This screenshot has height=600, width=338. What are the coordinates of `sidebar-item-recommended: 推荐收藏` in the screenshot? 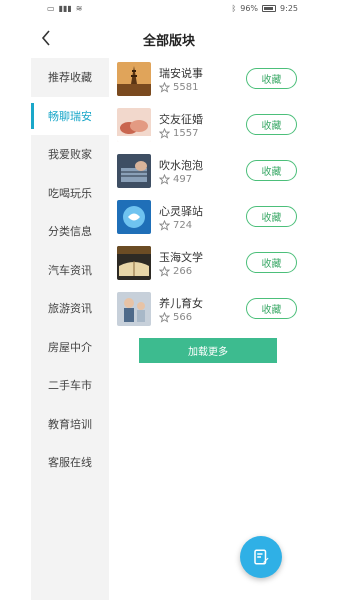 It's located at (70, 77).